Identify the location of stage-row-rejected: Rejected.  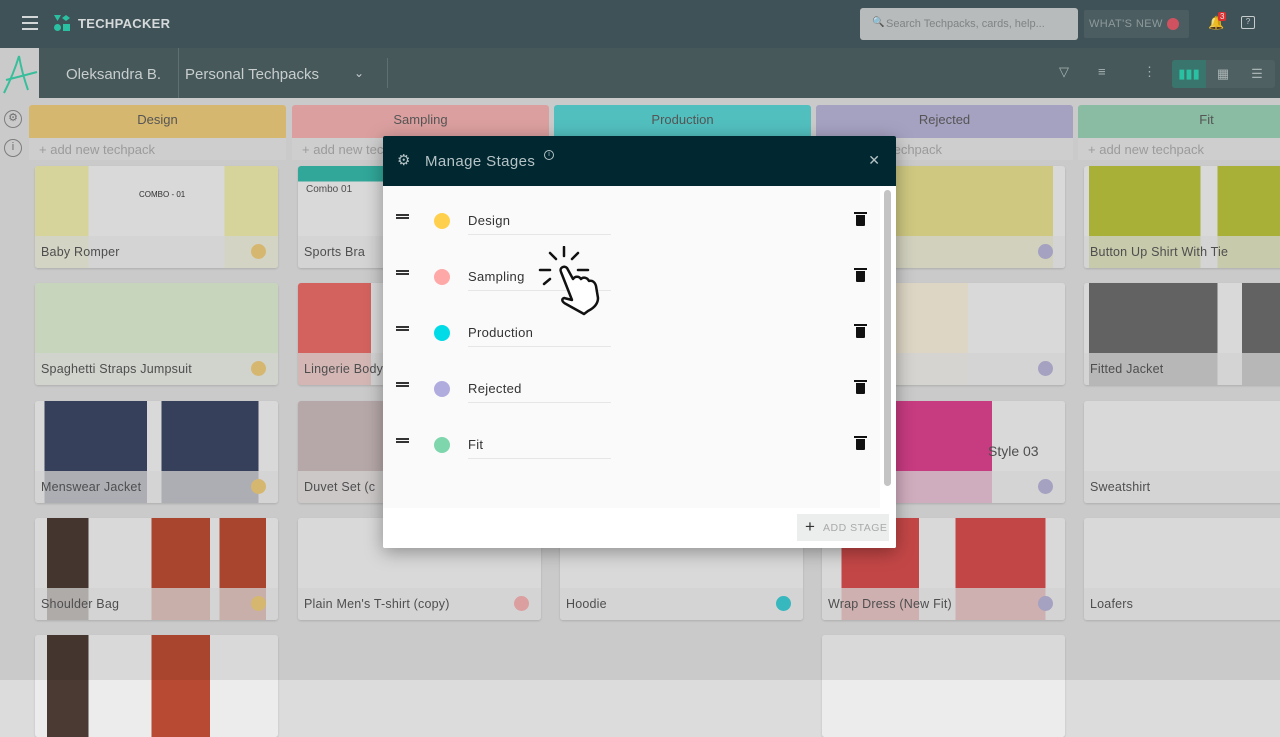
(631, 388).